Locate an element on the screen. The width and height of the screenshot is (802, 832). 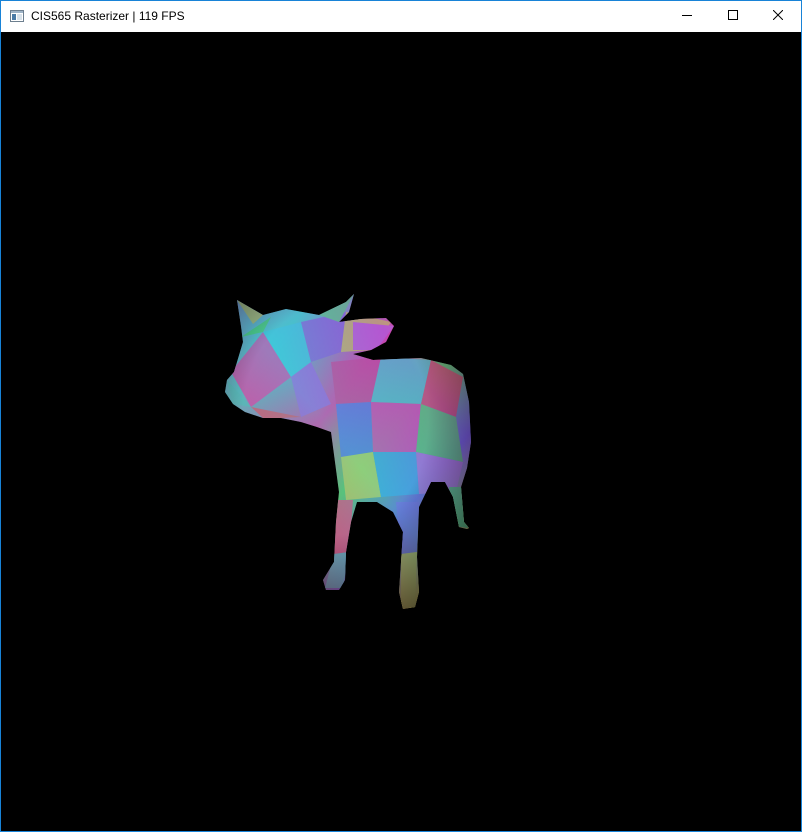
rendered-cow-model is located at coordinates (348, 451).